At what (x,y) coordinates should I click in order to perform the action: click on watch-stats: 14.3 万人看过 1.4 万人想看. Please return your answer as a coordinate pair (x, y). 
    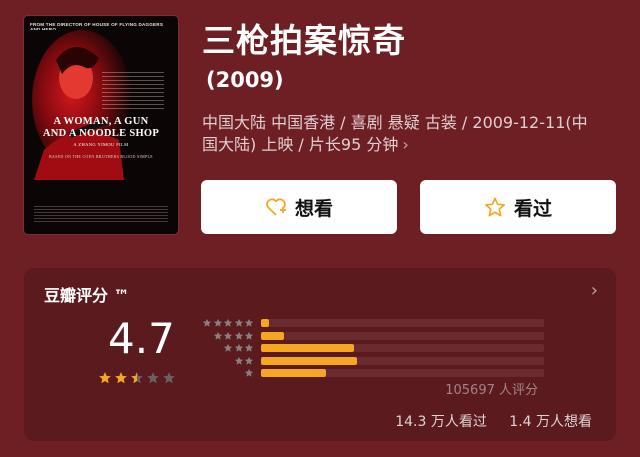
    Looking at the image, I should click on (484, 421).